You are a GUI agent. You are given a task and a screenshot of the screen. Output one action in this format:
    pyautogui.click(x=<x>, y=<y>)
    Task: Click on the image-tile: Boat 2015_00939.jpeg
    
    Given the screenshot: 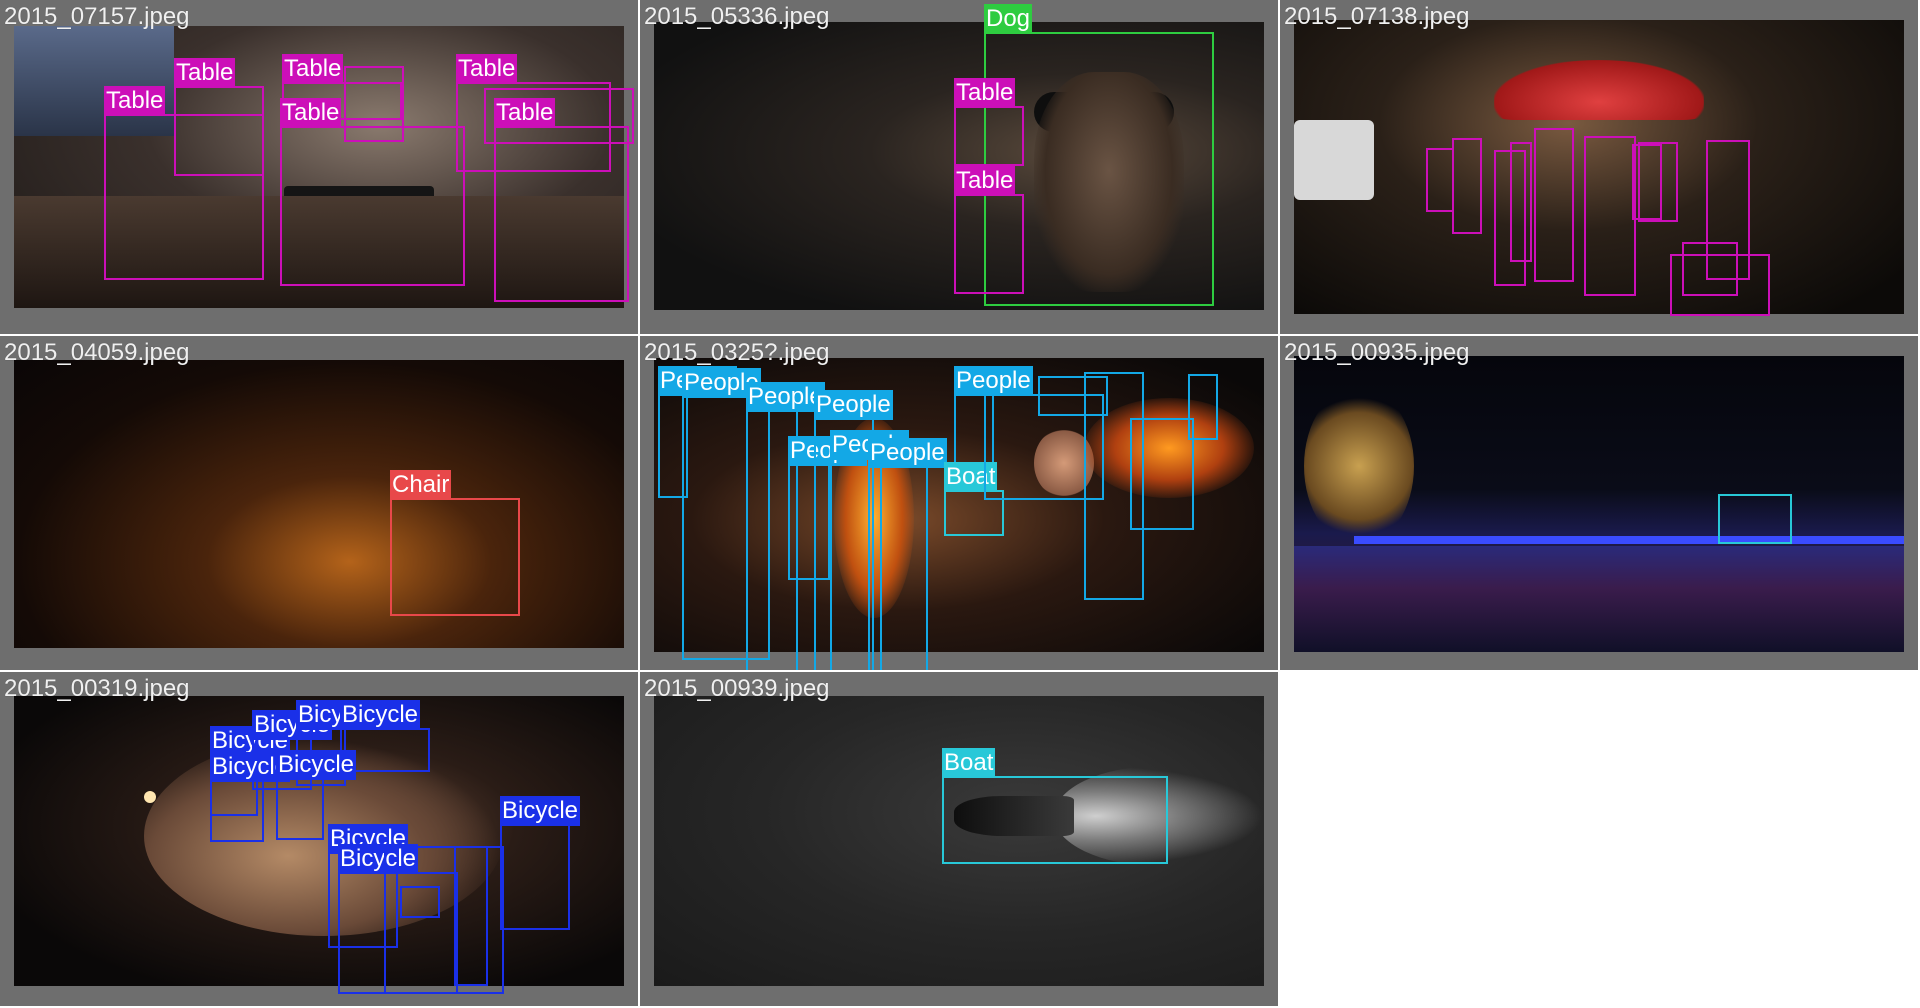 What is the action you would take?
    pyautogui.click(x=959, y=839)
    